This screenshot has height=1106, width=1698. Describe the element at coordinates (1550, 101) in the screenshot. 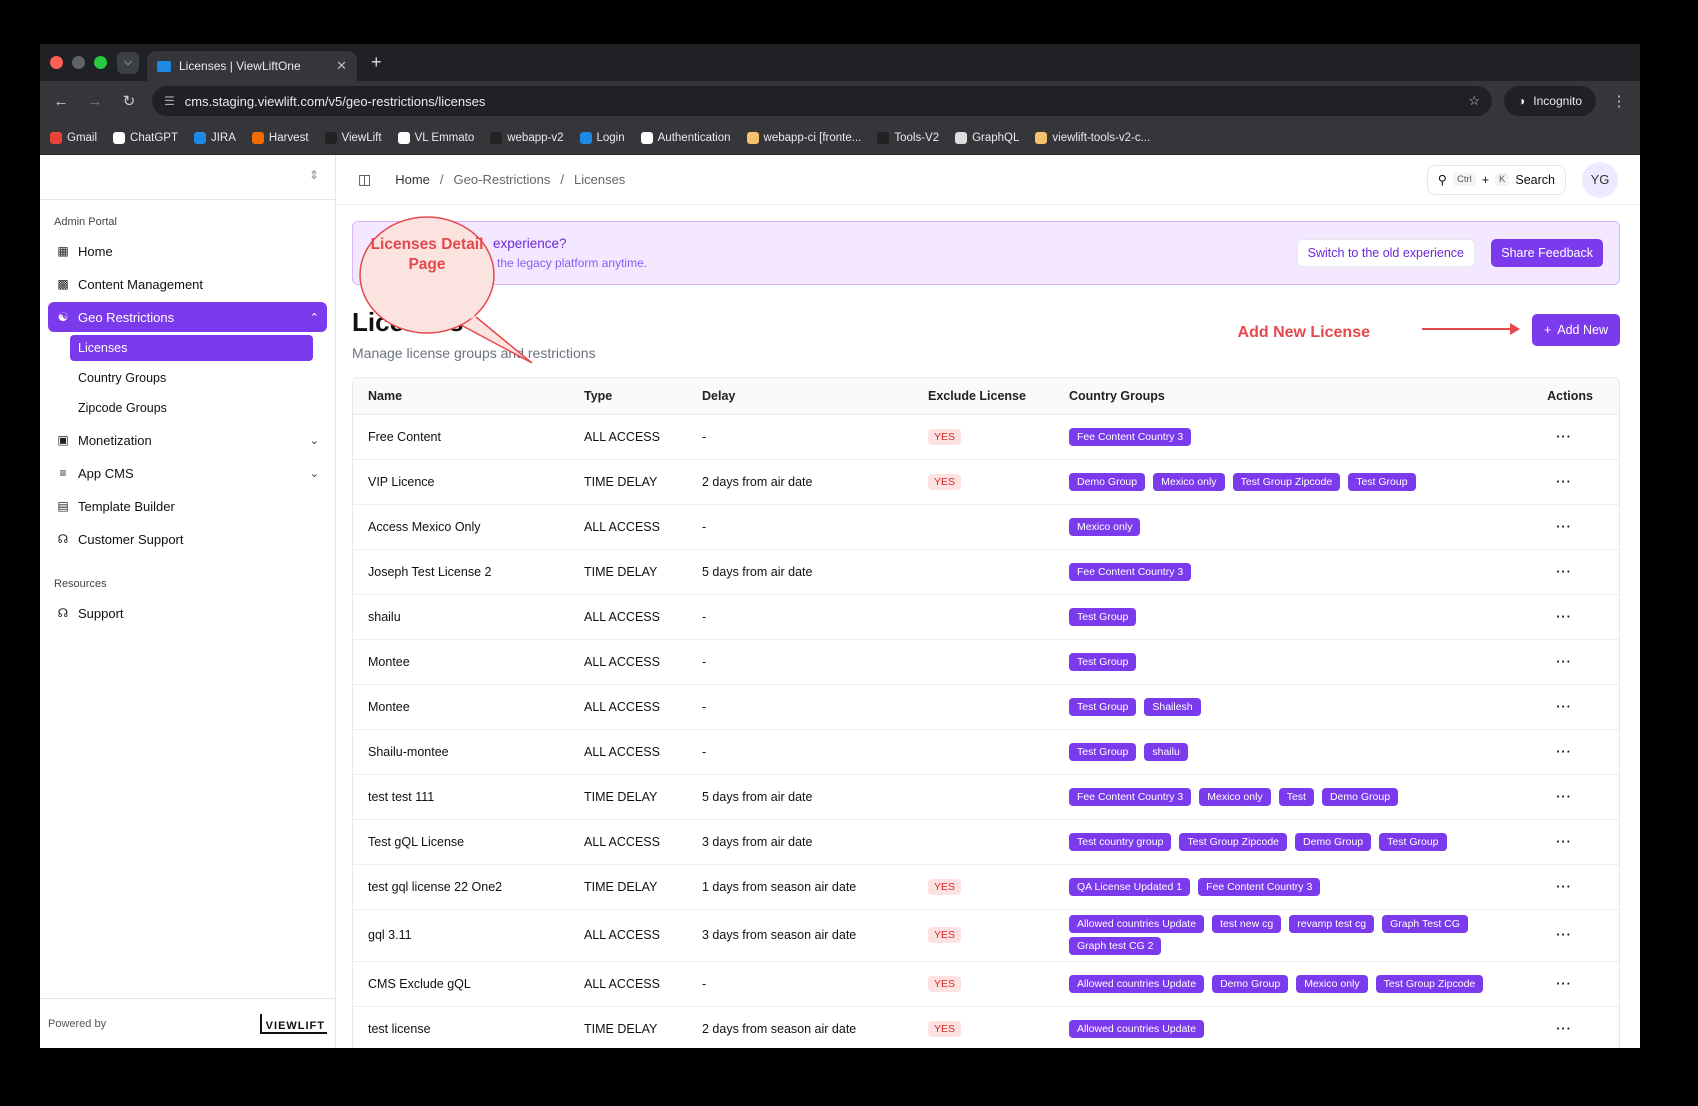

I see `incognito-badge: ◑ Incognito` at that location.